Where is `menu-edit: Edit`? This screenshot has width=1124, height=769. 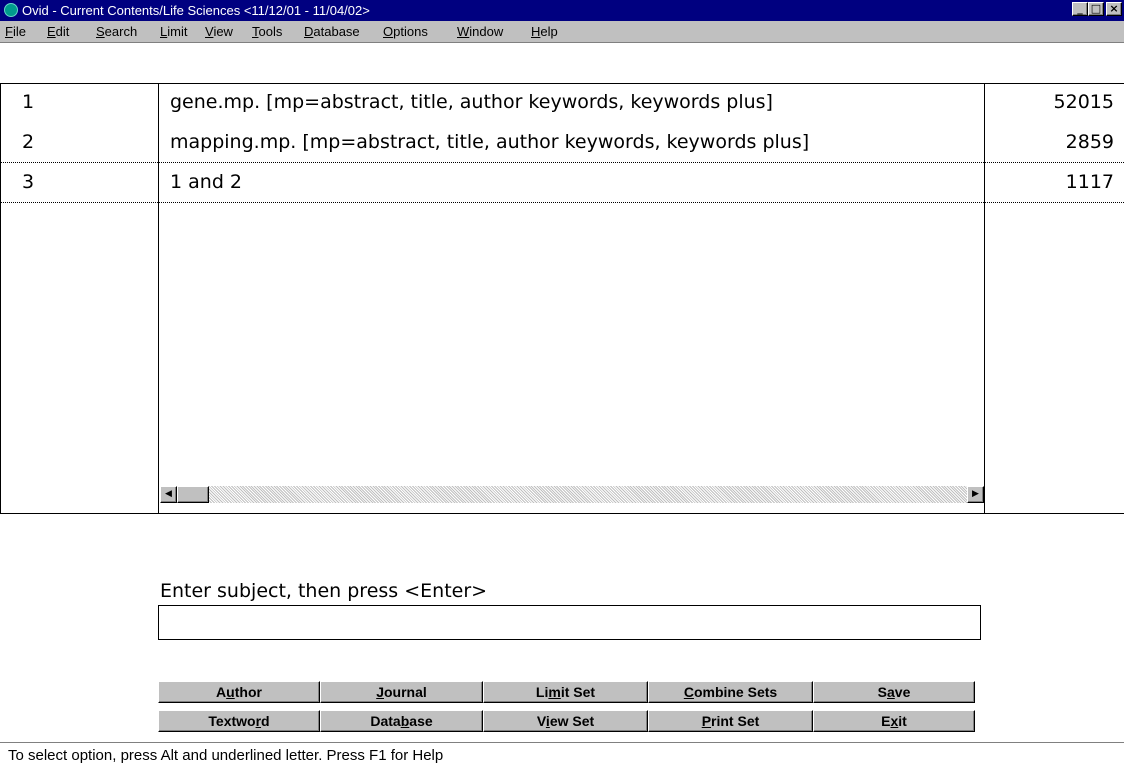 menu-edit: Edit is located at coordinates (58, 32).